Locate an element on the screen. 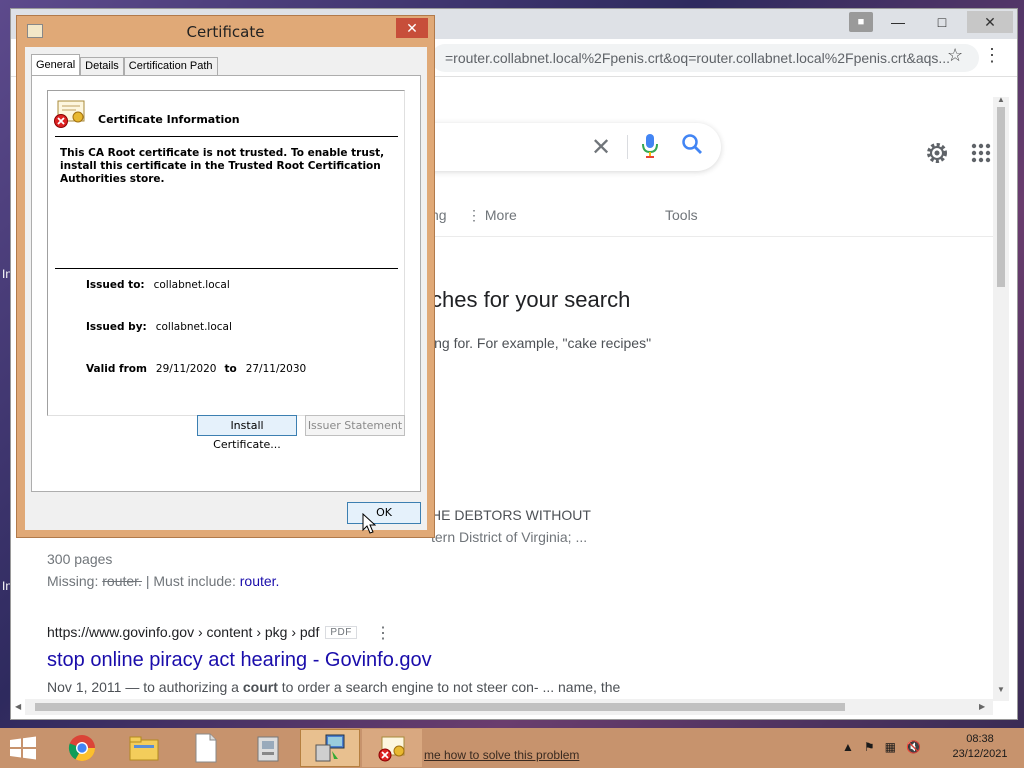  volume-muted-icon: 🔇 is located at coordinates (913, 747).